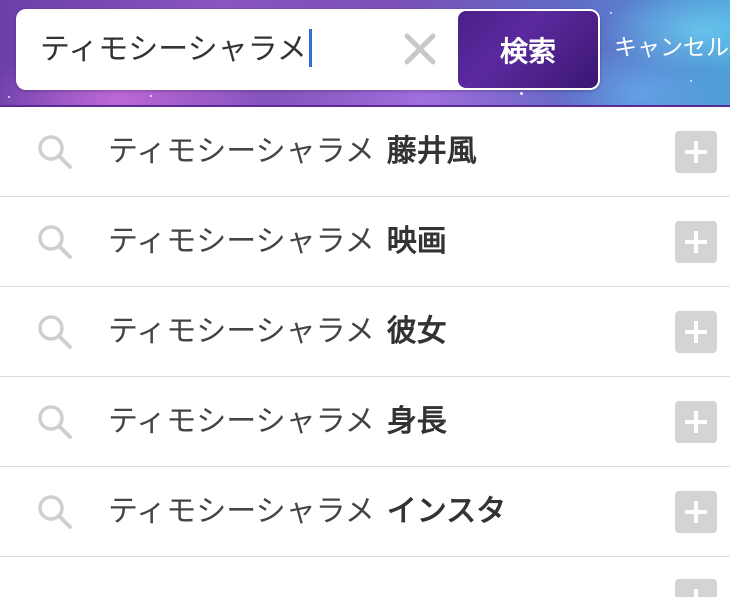 The height and width of the screenshot is (611, 730). I want to click on close-icon, so click(420, 49).